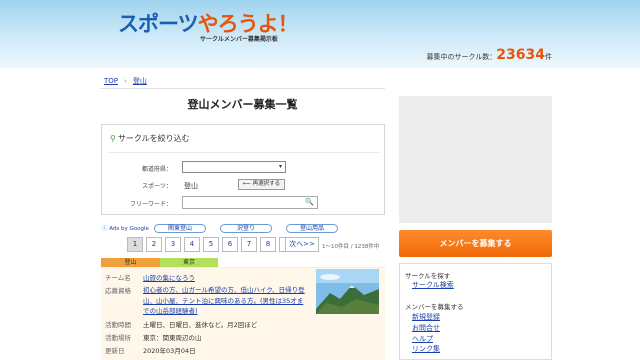  Describe the element at coordinates (113, 138) in the screenshot. I see `search-icon: ⚲` at that location.